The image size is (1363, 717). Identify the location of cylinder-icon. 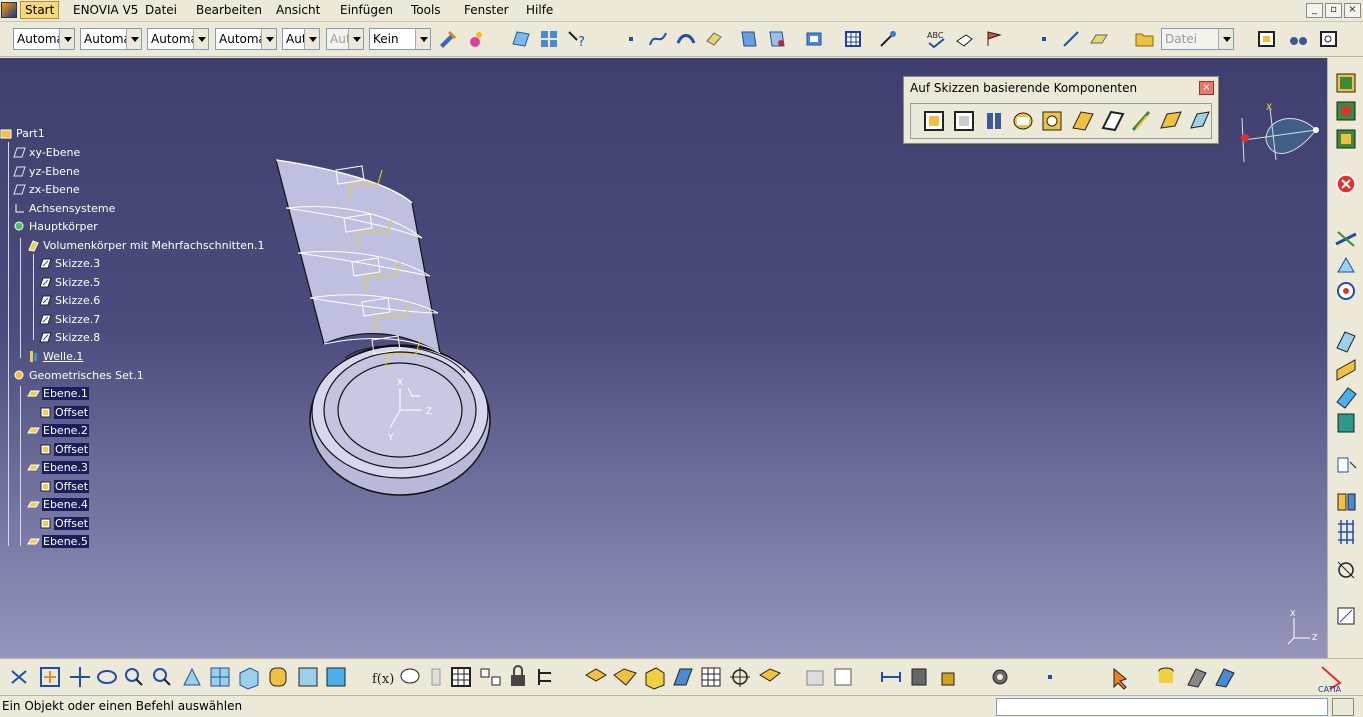
(1166, 675).